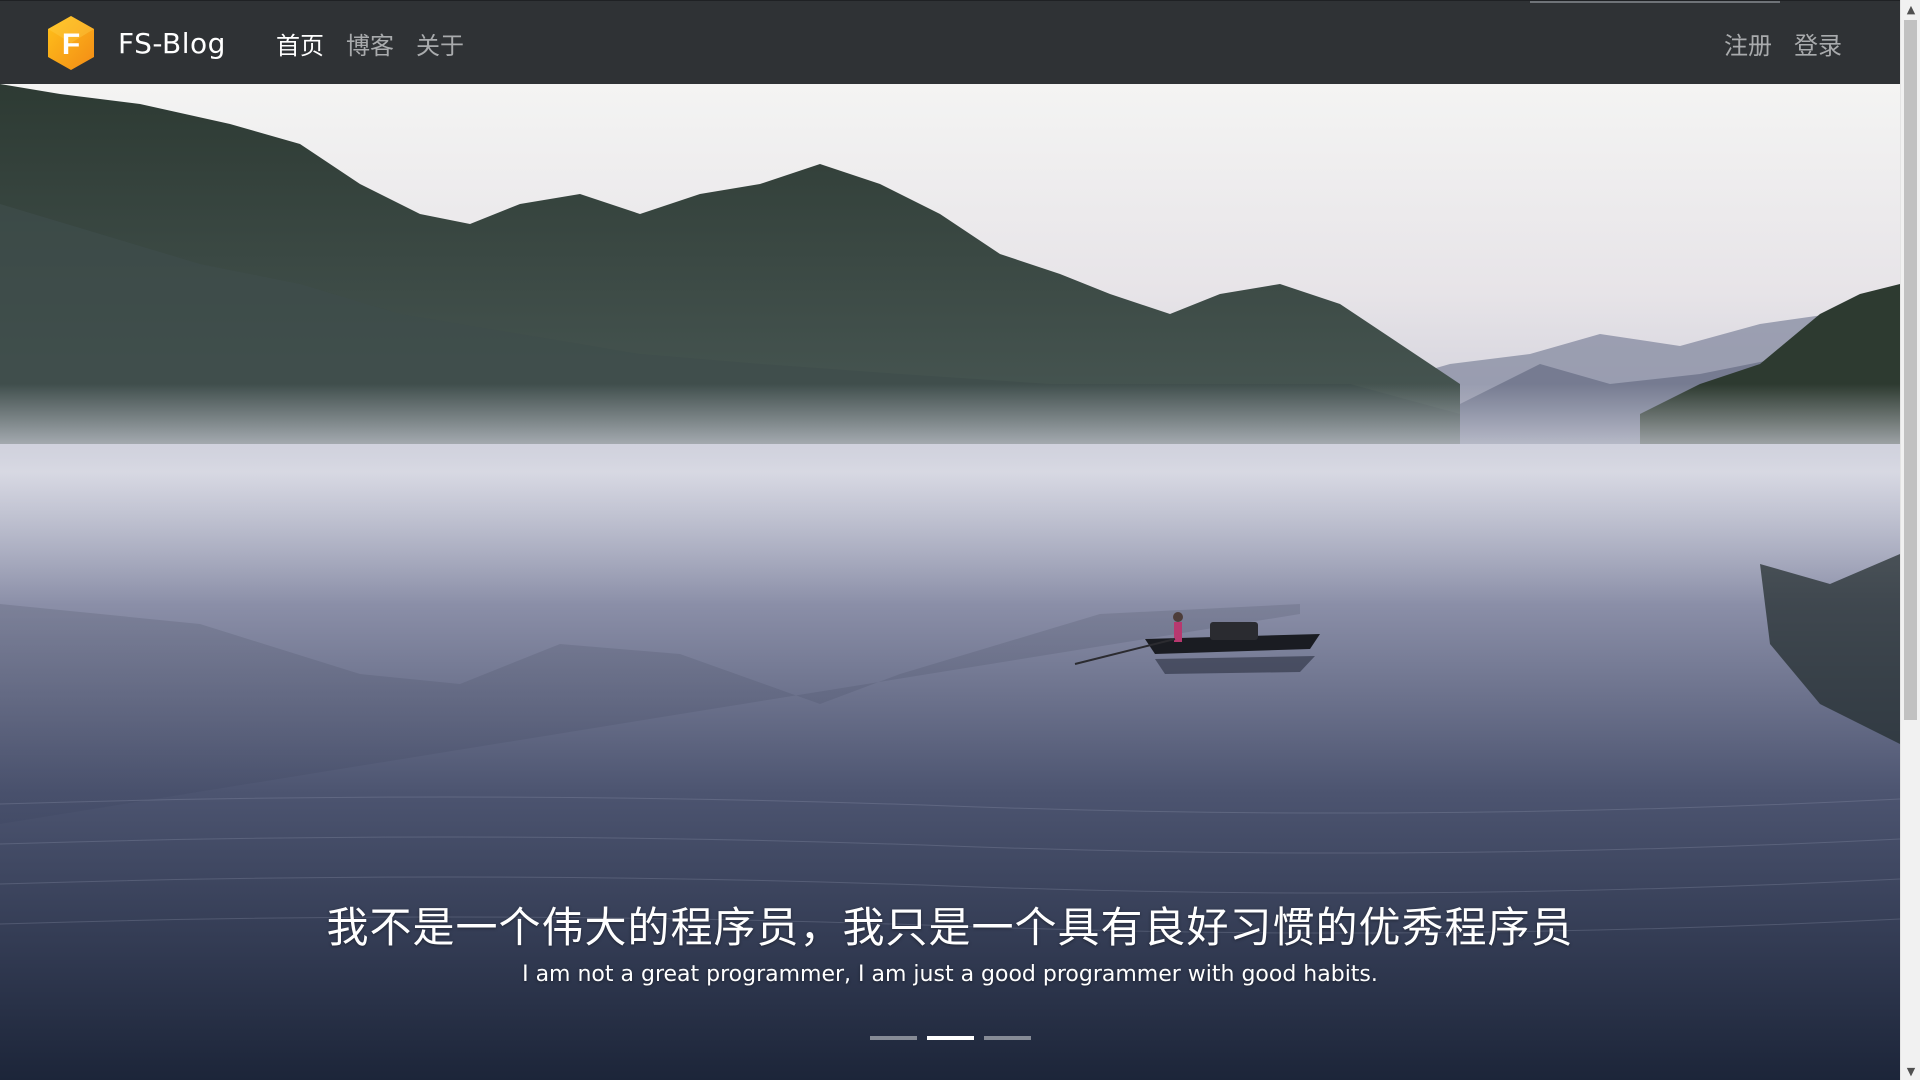 The image size is (1920, 1080). I want to click on scrollbar-thumb, so click(1910, 370).